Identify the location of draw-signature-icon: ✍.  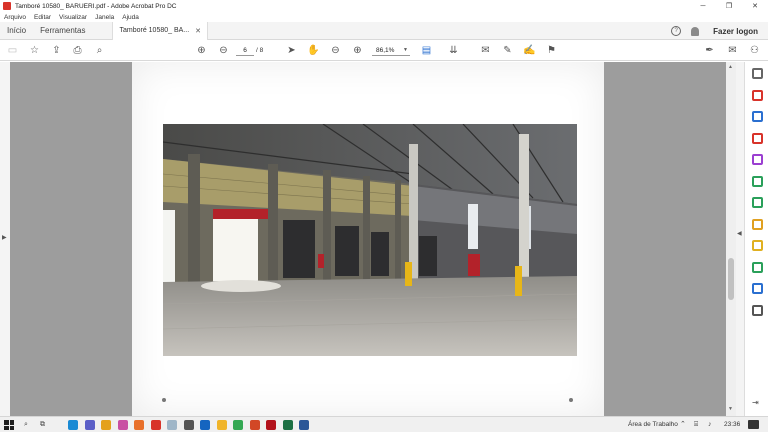
(529, 50).